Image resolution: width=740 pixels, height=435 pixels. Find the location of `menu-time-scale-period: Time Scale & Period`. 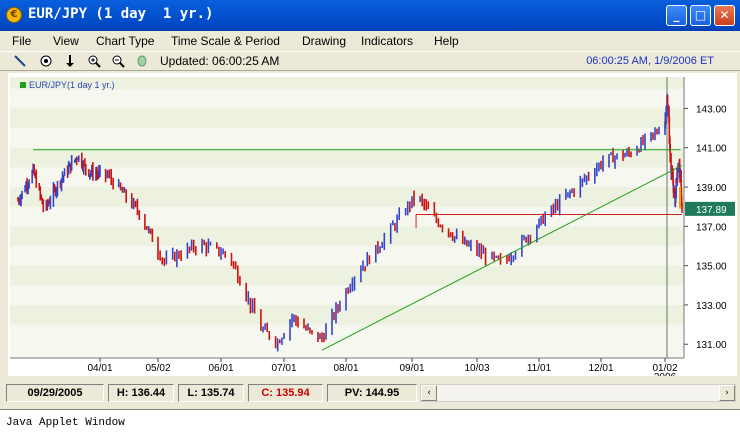

menu-time-scale-period: Time Scale & Period is located at coordinates (225, 41).